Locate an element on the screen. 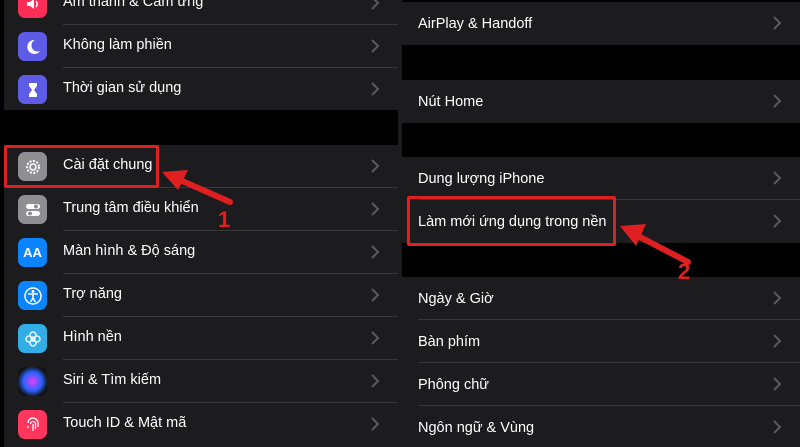 This screenshot has width=800, height=447. settings-group-airplay: AirPlay & Handoff is located at coordinates (601, 23).